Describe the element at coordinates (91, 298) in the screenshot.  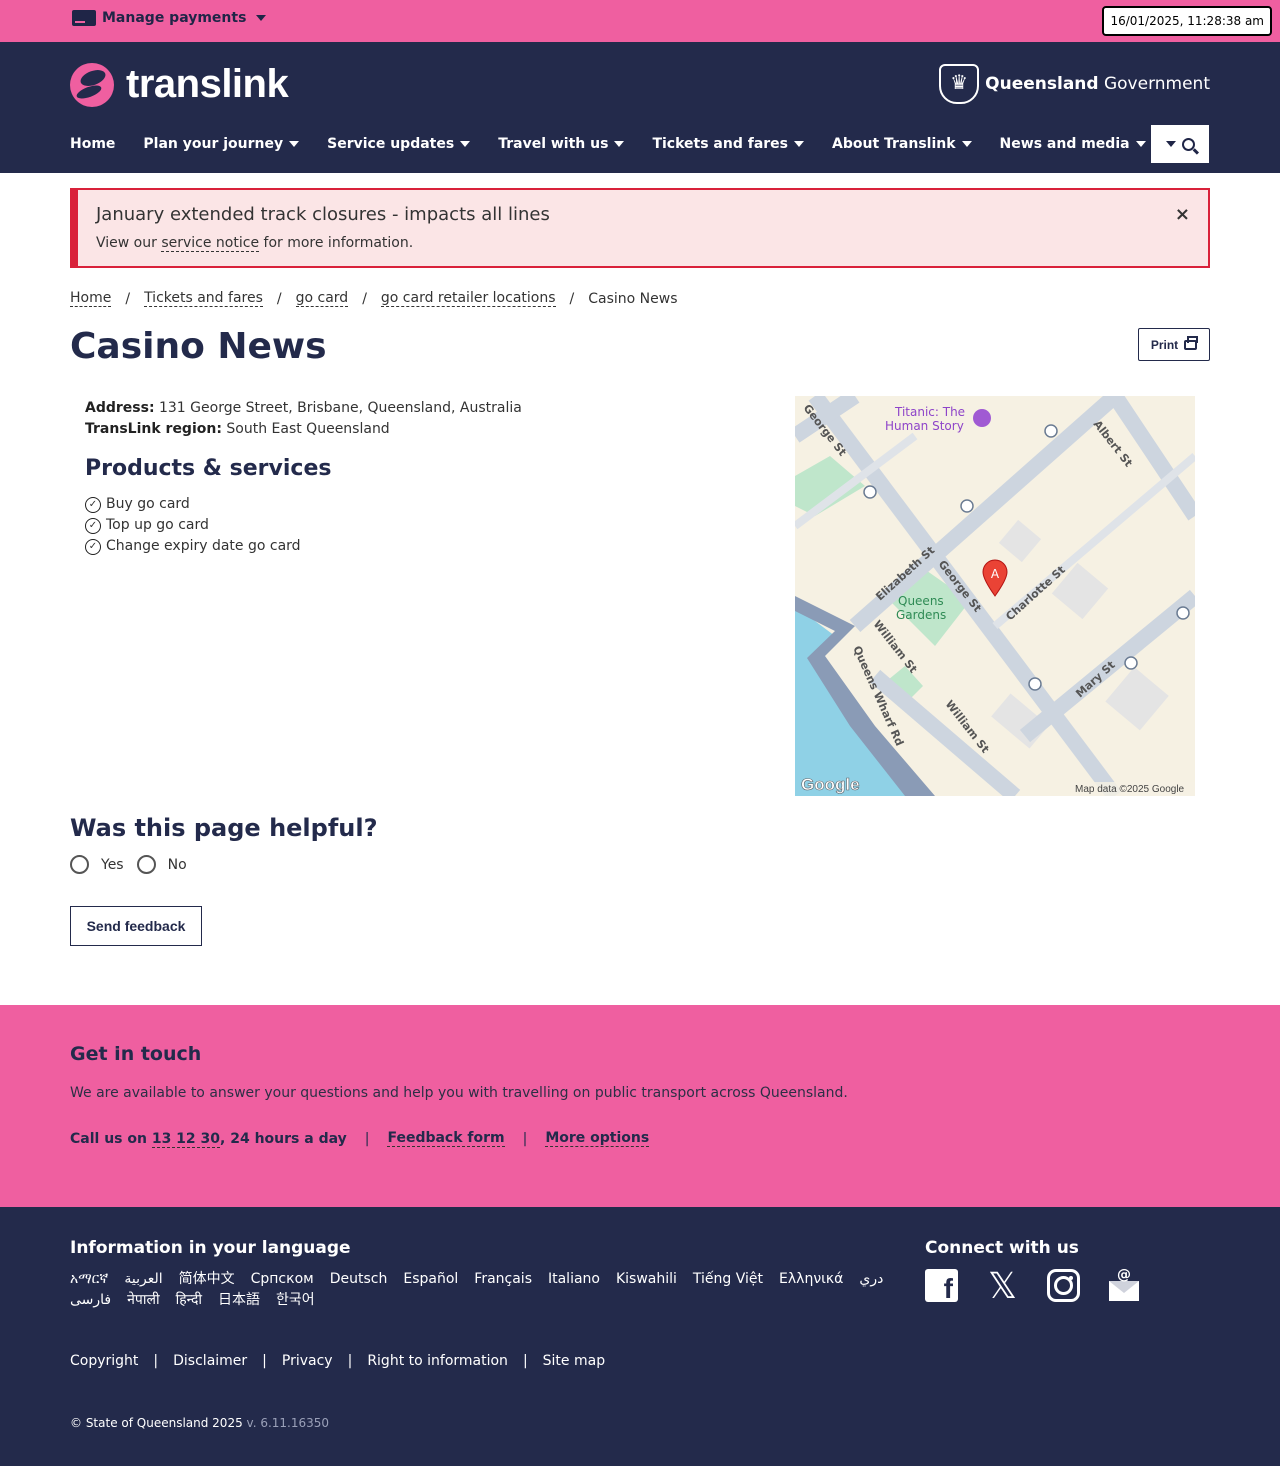
I see `breadcrumb-home: Home` at that location.